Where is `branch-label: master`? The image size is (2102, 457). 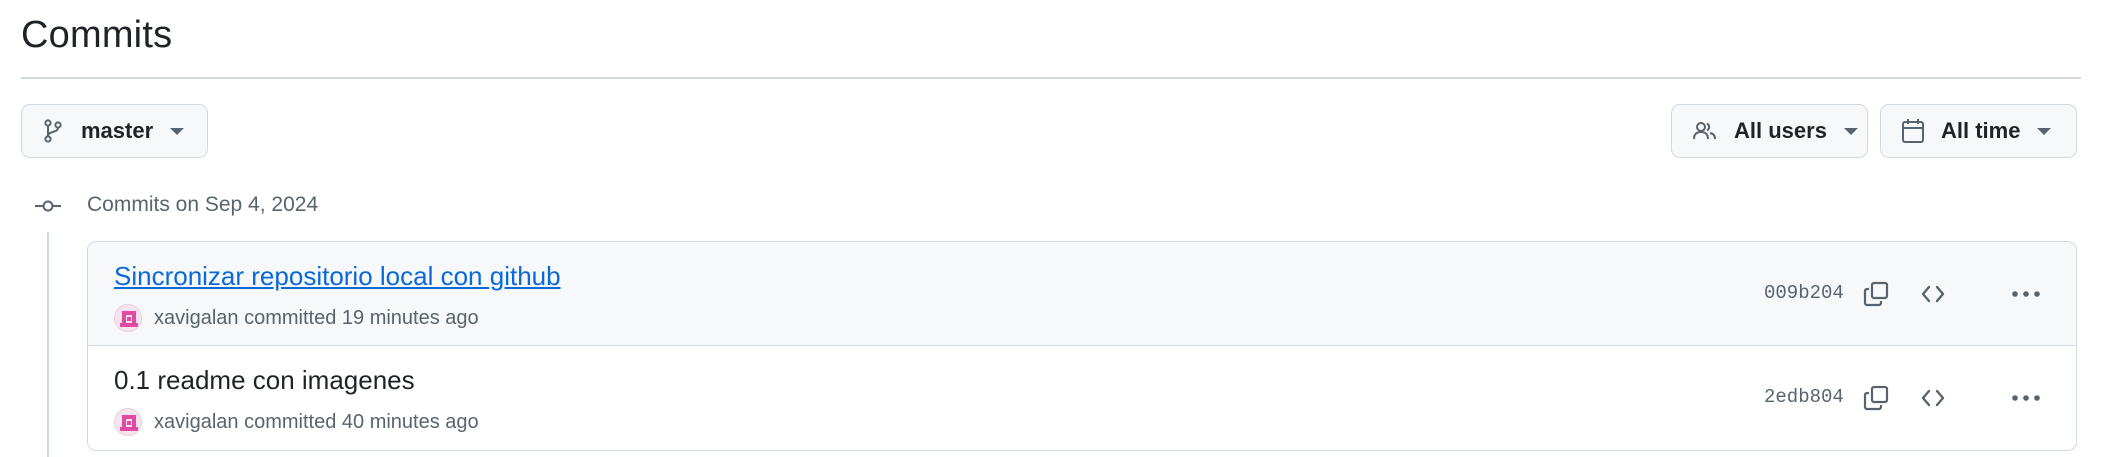 branch-label: master is located at coordinates (117, 130).